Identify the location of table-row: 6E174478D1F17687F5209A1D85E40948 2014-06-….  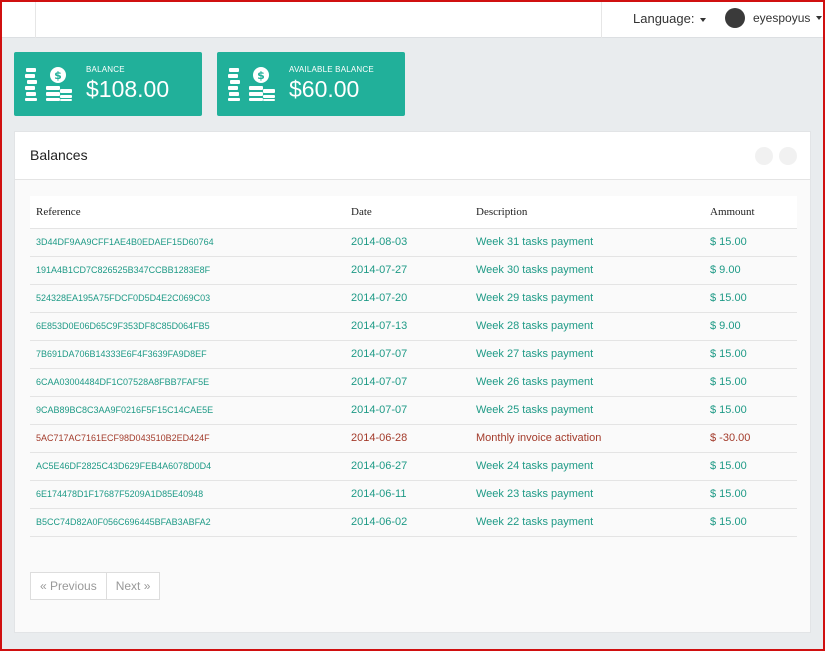
(413, 494).